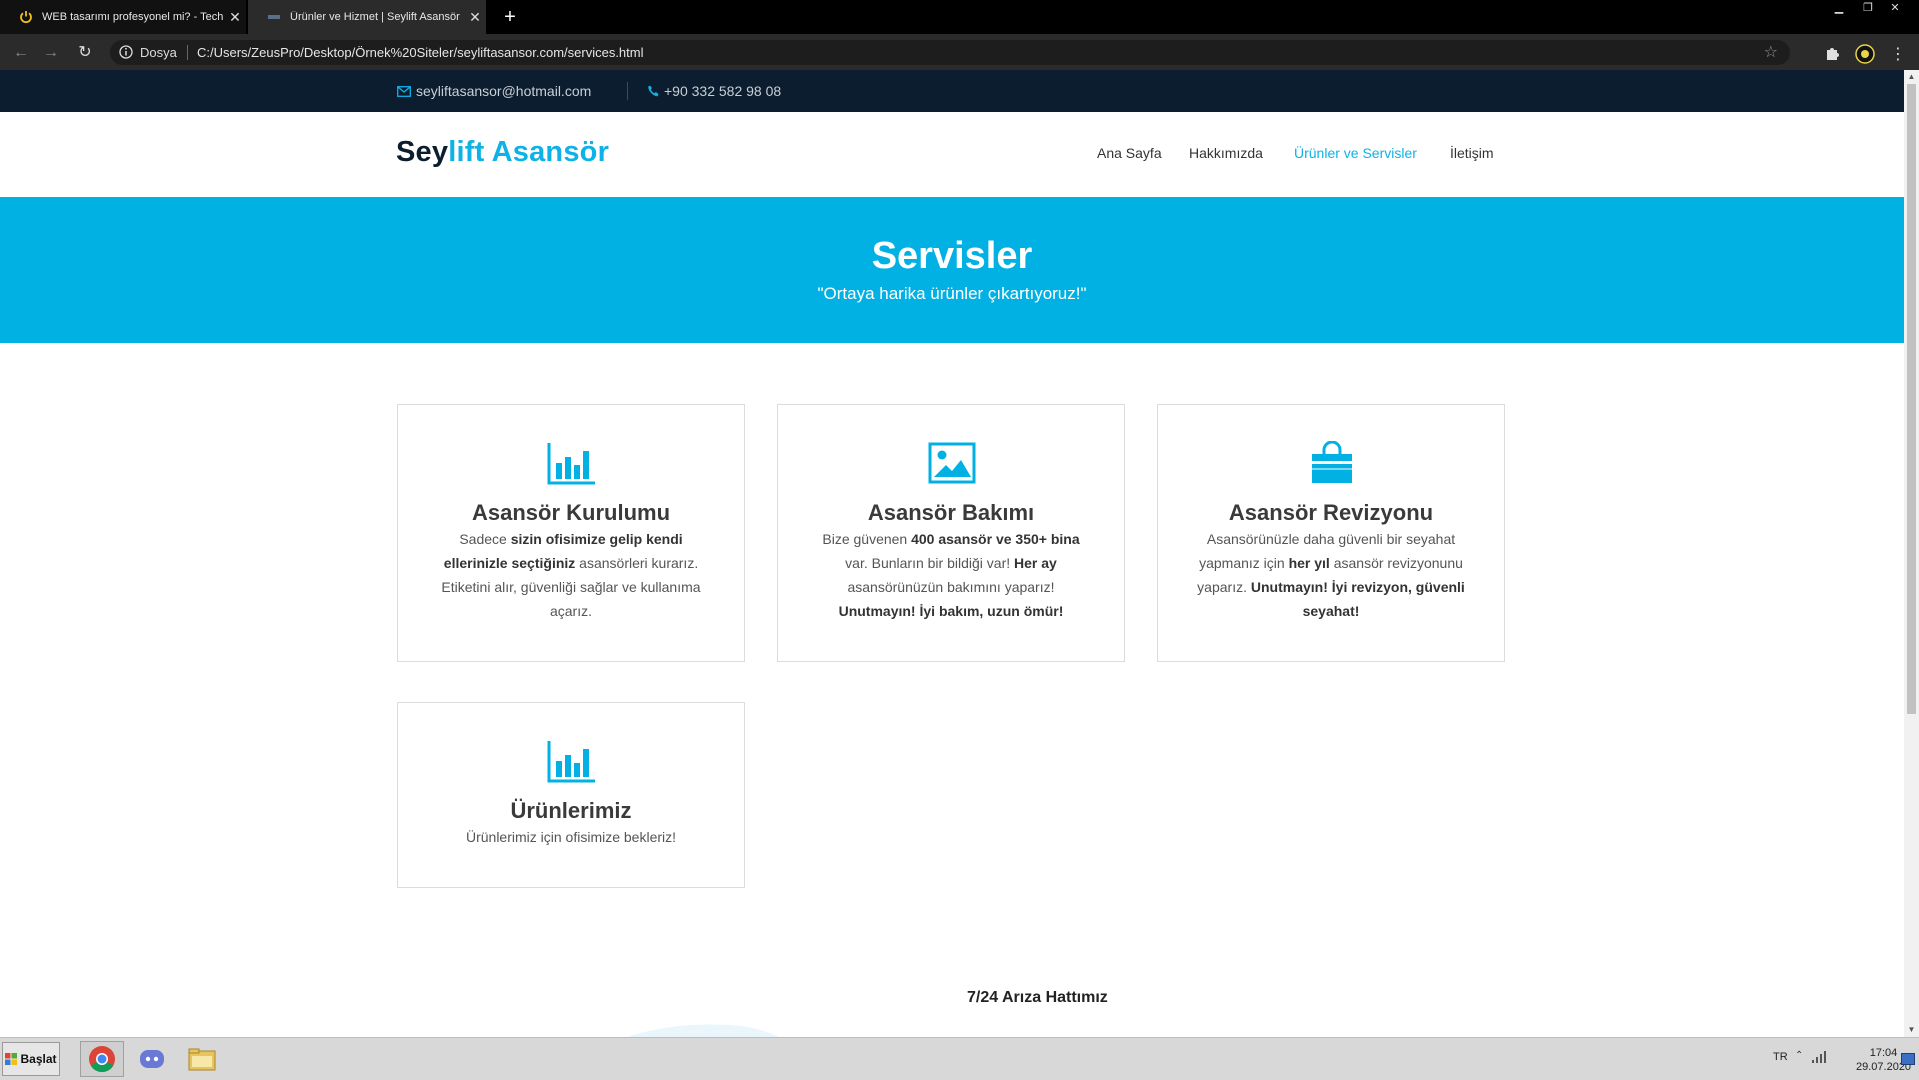 The width and height of the screenshot is (1919, 1080). I want to click on nav-urunler-ve-servisler: Ürünler ve Servisler, so click(1355, 153).